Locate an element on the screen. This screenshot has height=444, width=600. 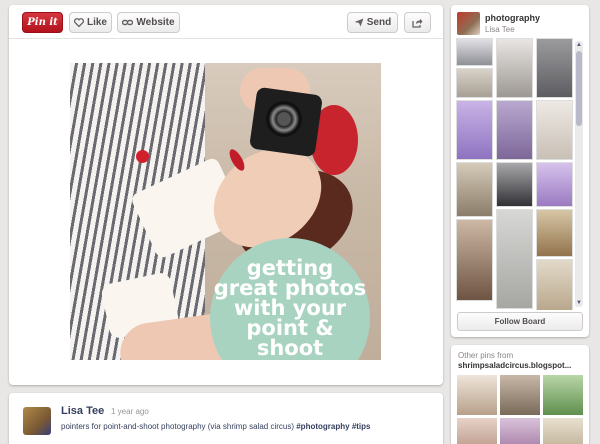
scroll-thumb is located at coordinates (579, 88).